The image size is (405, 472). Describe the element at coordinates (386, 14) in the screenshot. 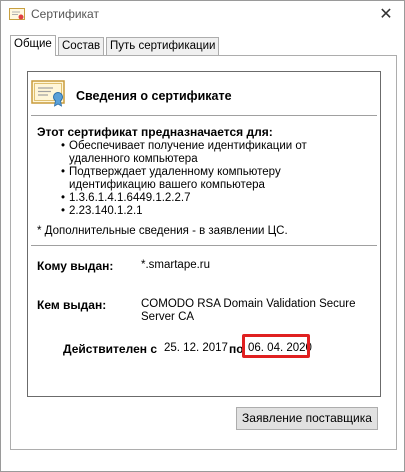

I see `close-icon: ✕` at that location.